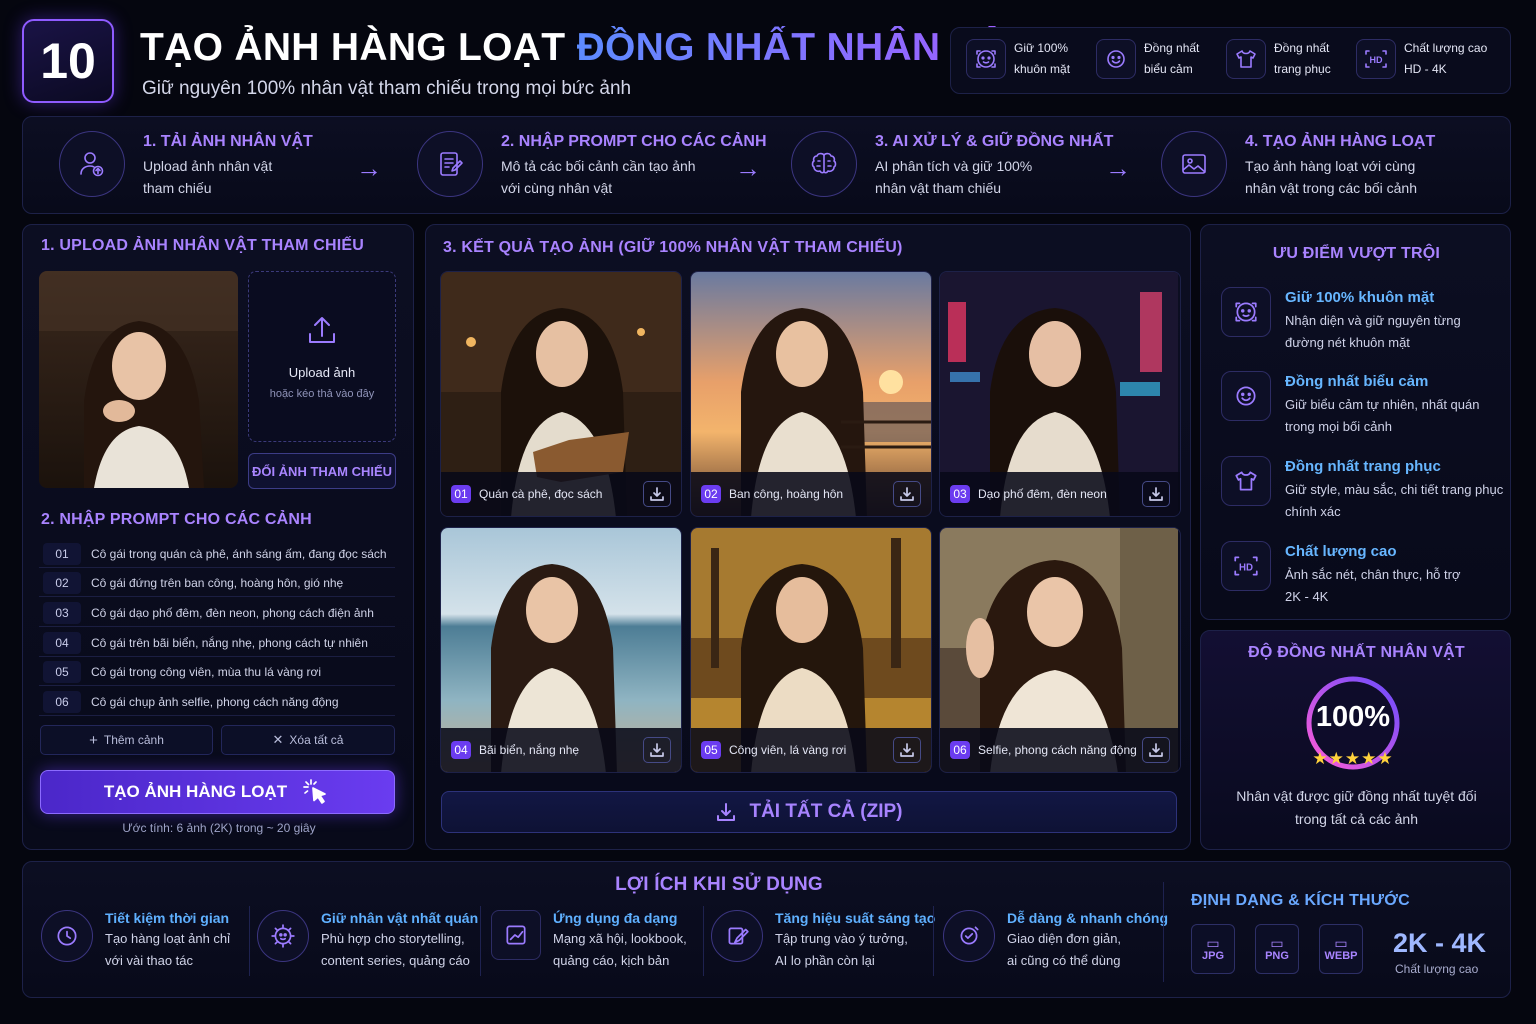  Describe the element at coordinates (841, 938) in the screenshot. I see `benefit-desc: Tập trung vào ý tưởng,` at that location.